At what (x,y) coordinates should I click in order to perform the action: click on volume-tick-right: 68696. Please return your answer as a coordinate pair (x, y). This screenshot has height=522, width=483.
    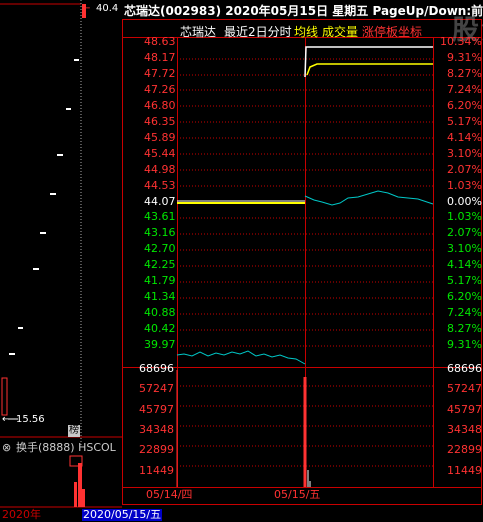
    Looking at the image, I should click on (464, 368).